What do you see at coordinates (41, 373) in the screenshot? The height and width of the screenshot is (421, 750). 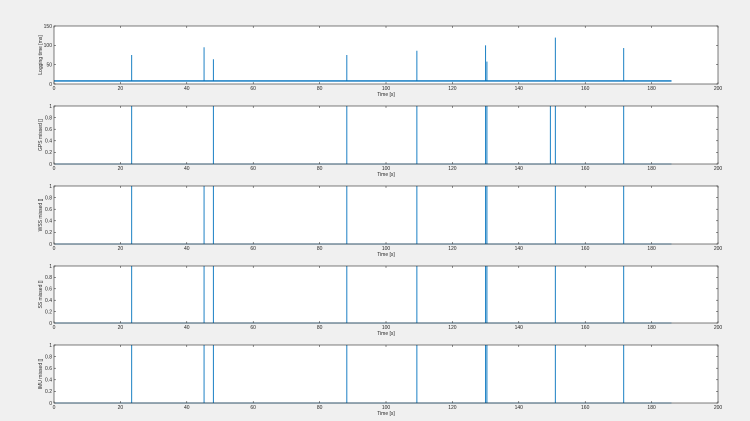 I see `y-axis-label: IMU missed []` at bounding box center [41, 373].